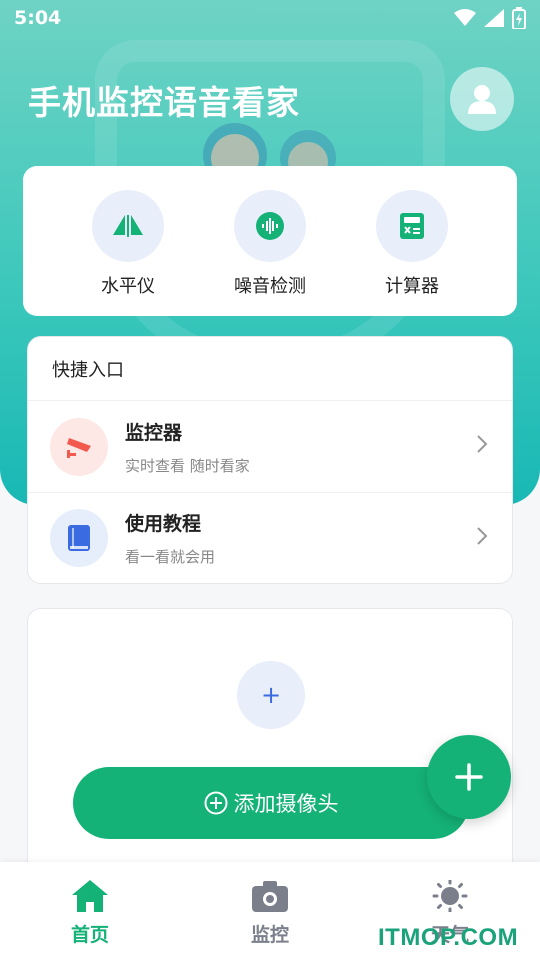  Describe the element at coordinates (450, 896) in the screenshot. I see `sun-icon` at that location.